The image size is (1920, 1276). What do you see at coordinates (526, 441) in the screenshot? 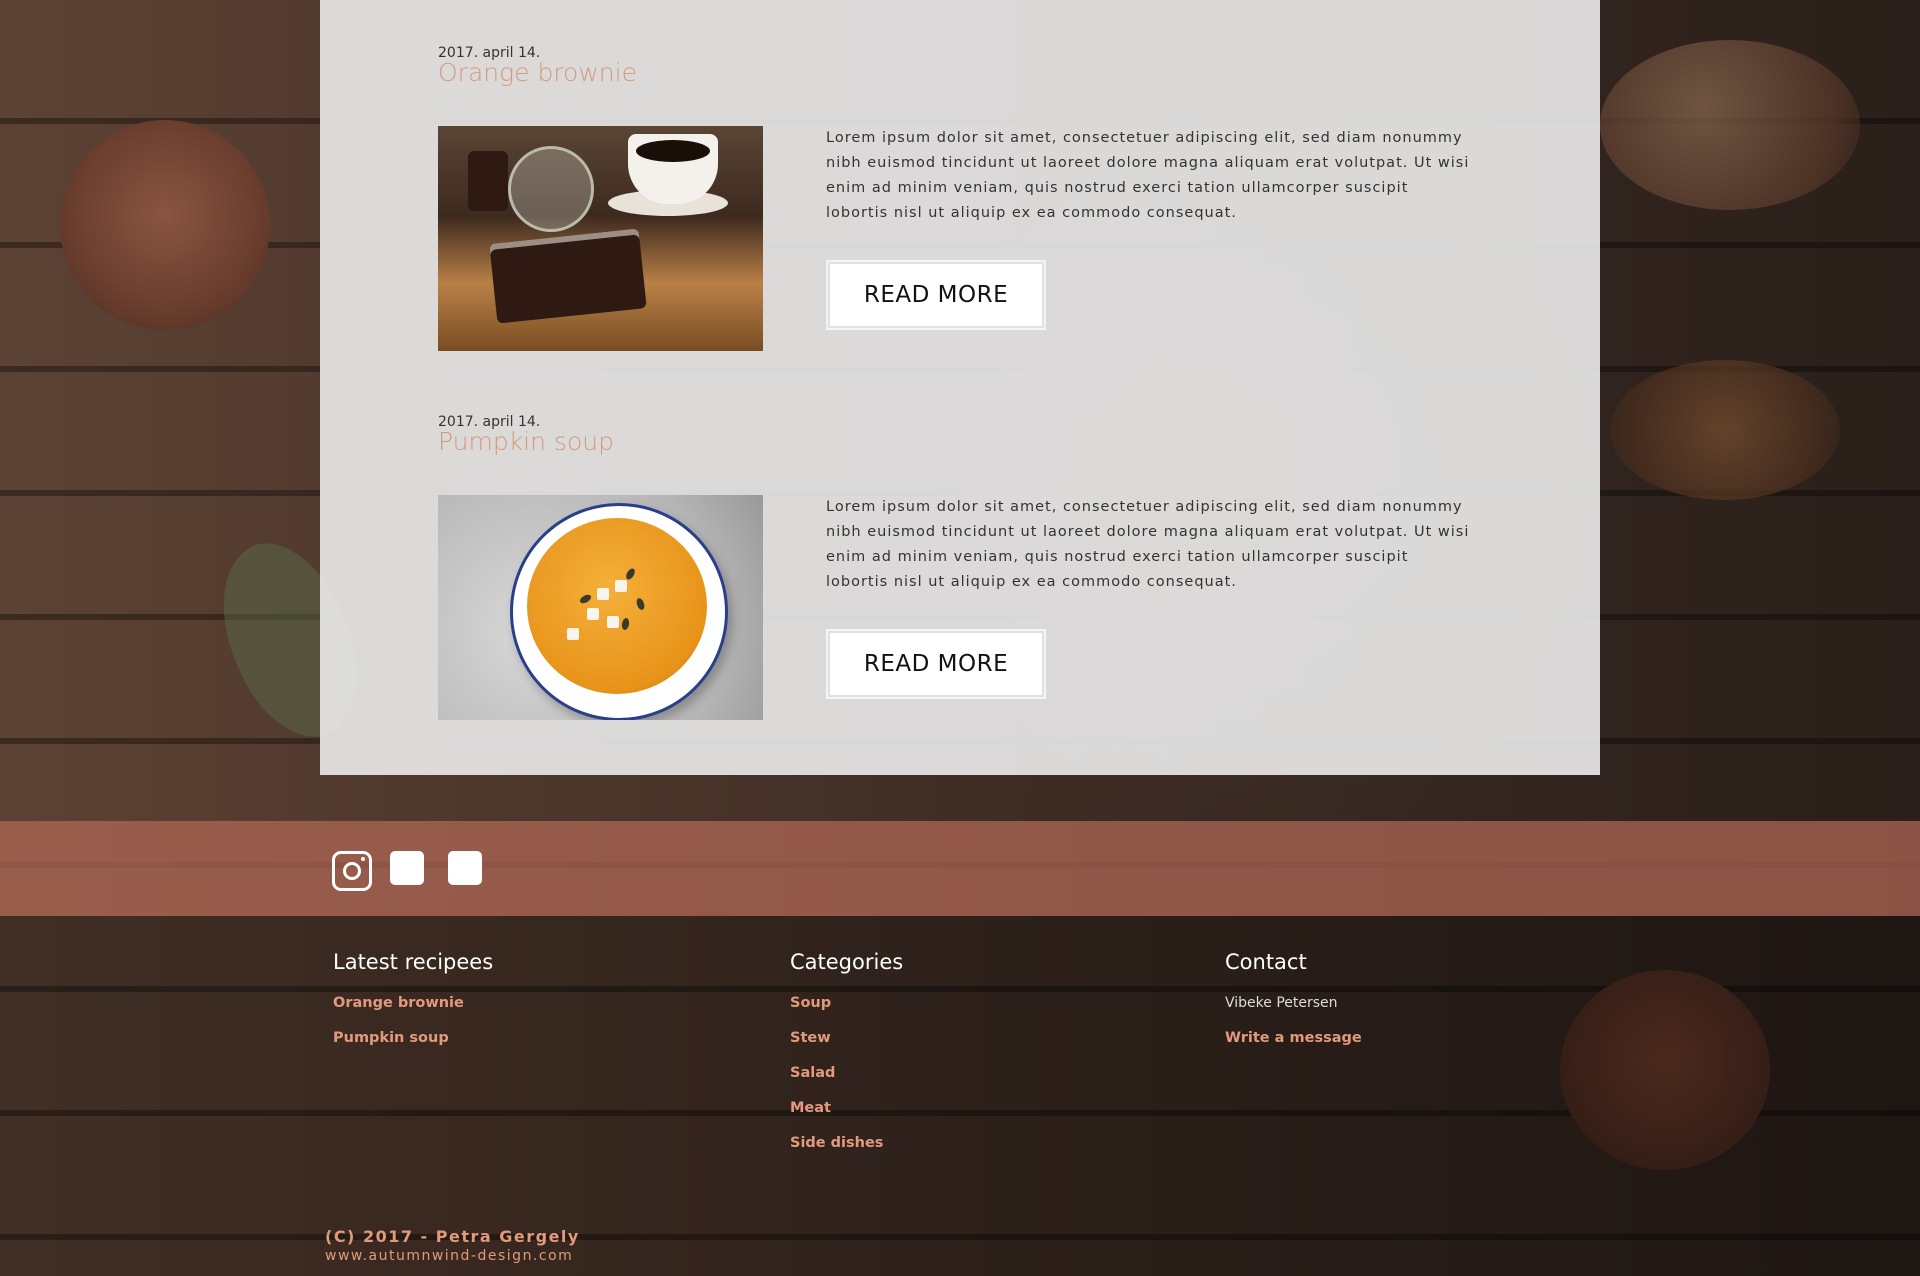
I see `post-title: Pumpkin soup` at bounding box center [526, 441].